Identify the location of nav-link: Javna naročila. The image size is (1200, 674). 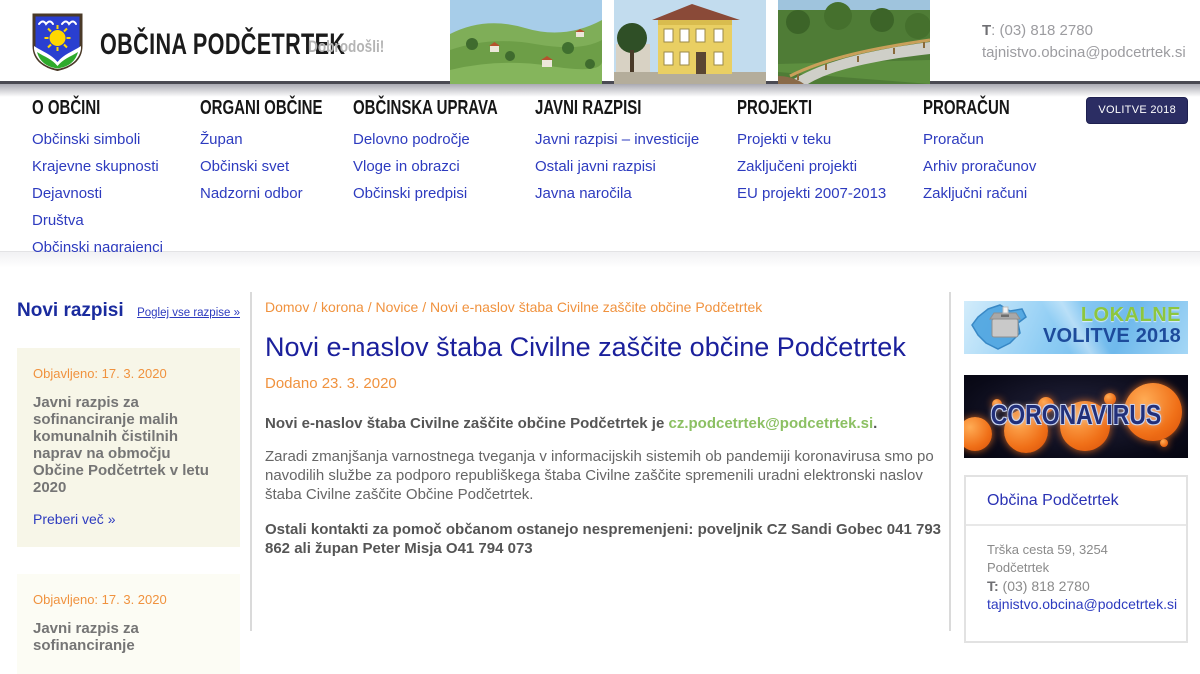
(583, 193).